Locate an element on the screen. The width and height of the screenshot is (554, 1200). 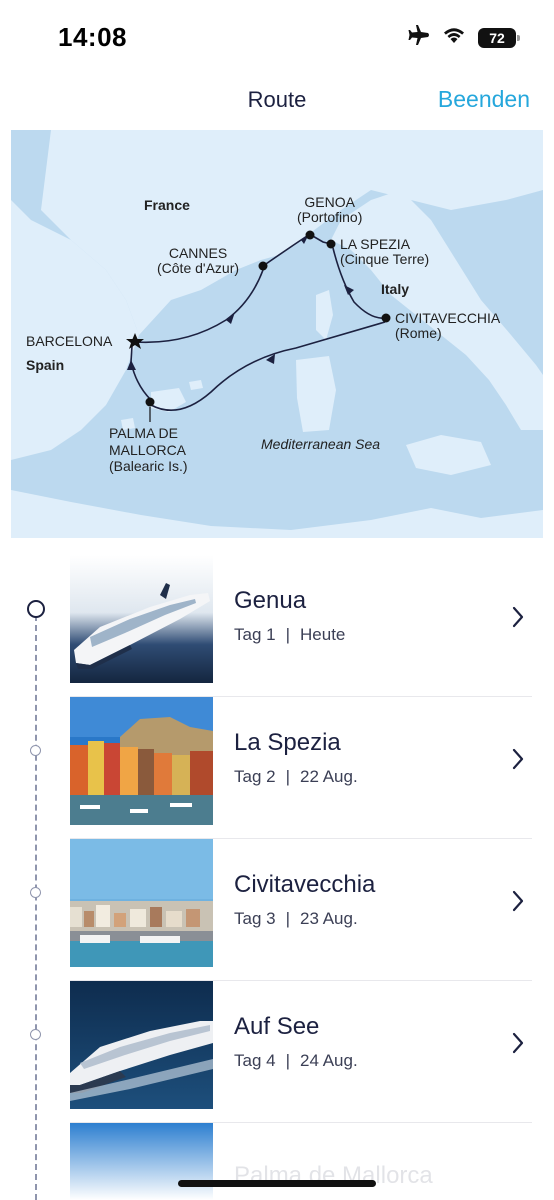
stop-date: Heute is located at coordinates (323, 634).